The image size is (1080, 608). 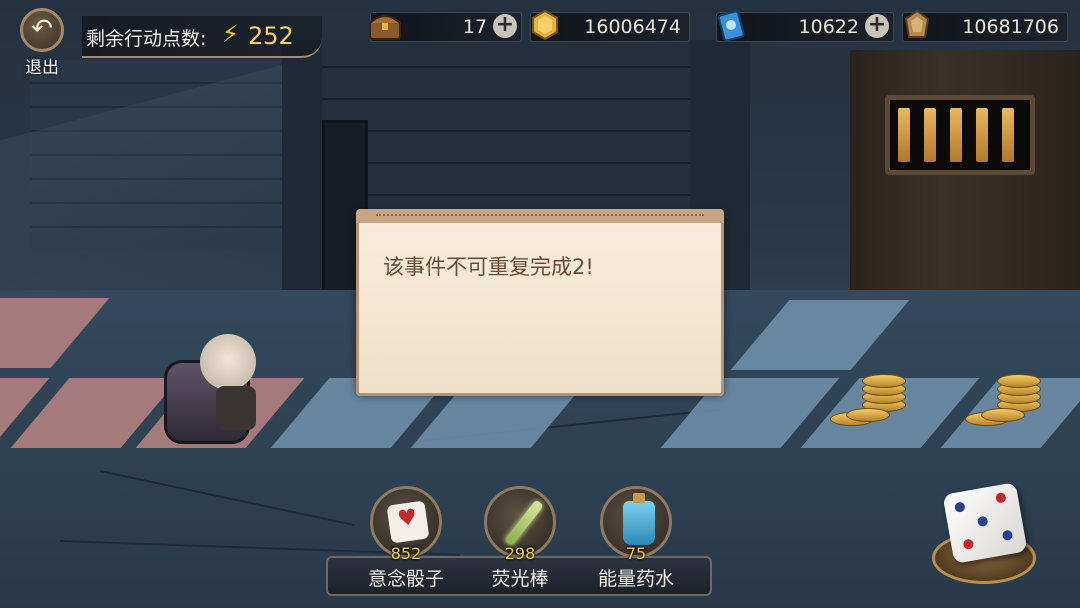 I want to click on roll-dice-button, so click(x=985, y=536).